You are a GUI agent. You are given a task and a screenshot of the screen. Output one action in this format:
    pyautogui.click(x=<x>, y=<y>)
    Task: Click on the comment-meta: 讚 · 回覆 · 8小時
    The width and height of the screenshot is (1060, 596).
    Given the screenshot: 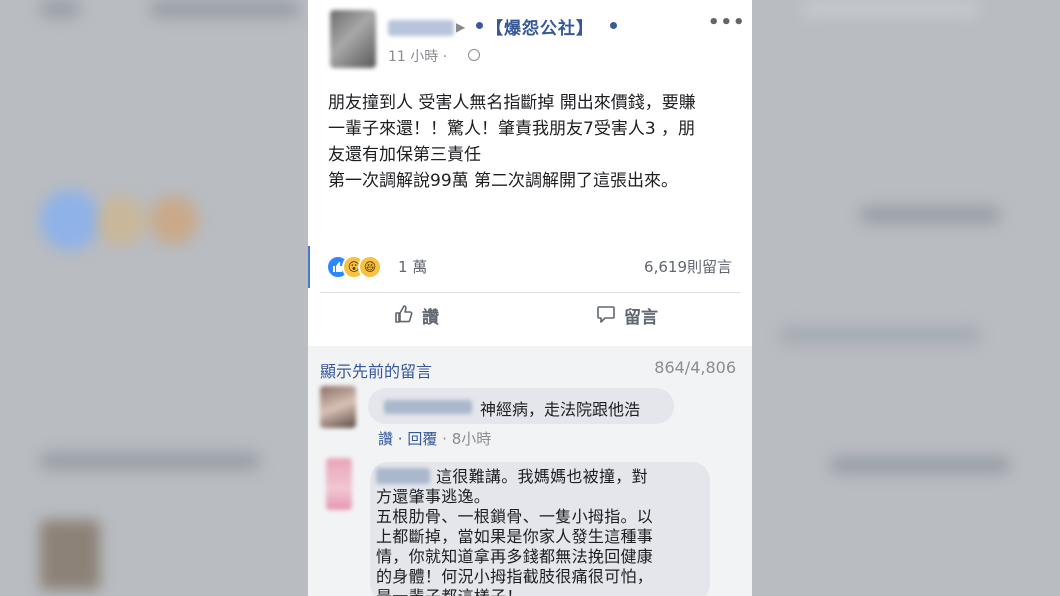 What is the action you would take?
    pyautogui.click(x=434, y=438)
    